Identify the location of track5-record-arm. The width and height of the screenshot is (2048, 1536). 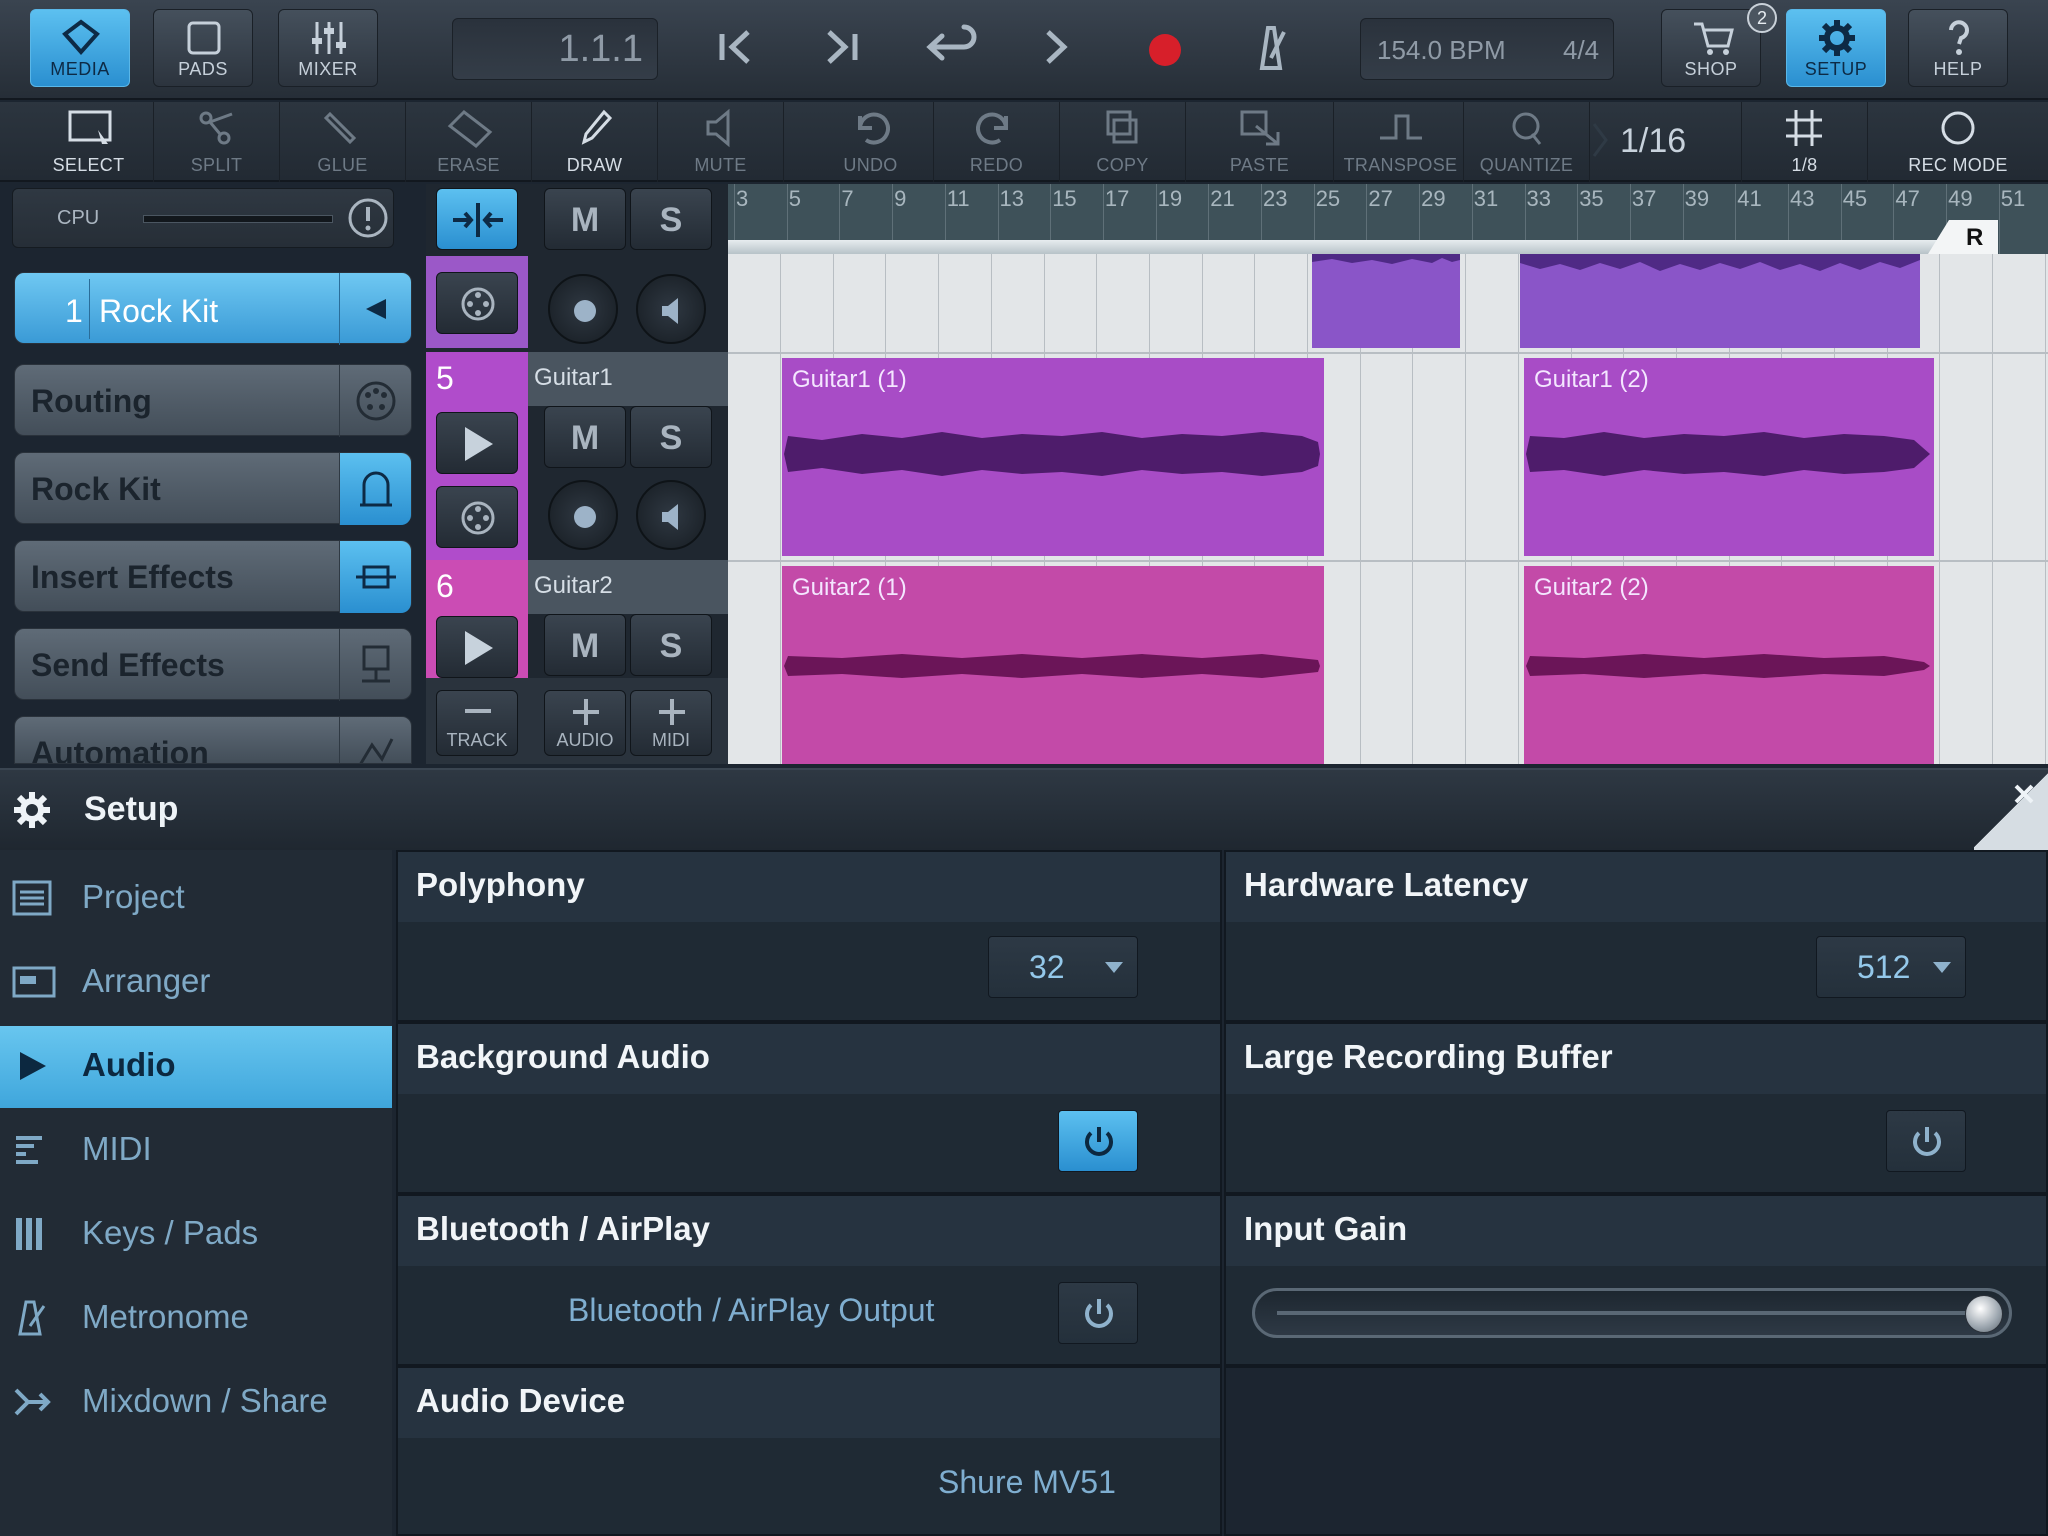
(583, 515).